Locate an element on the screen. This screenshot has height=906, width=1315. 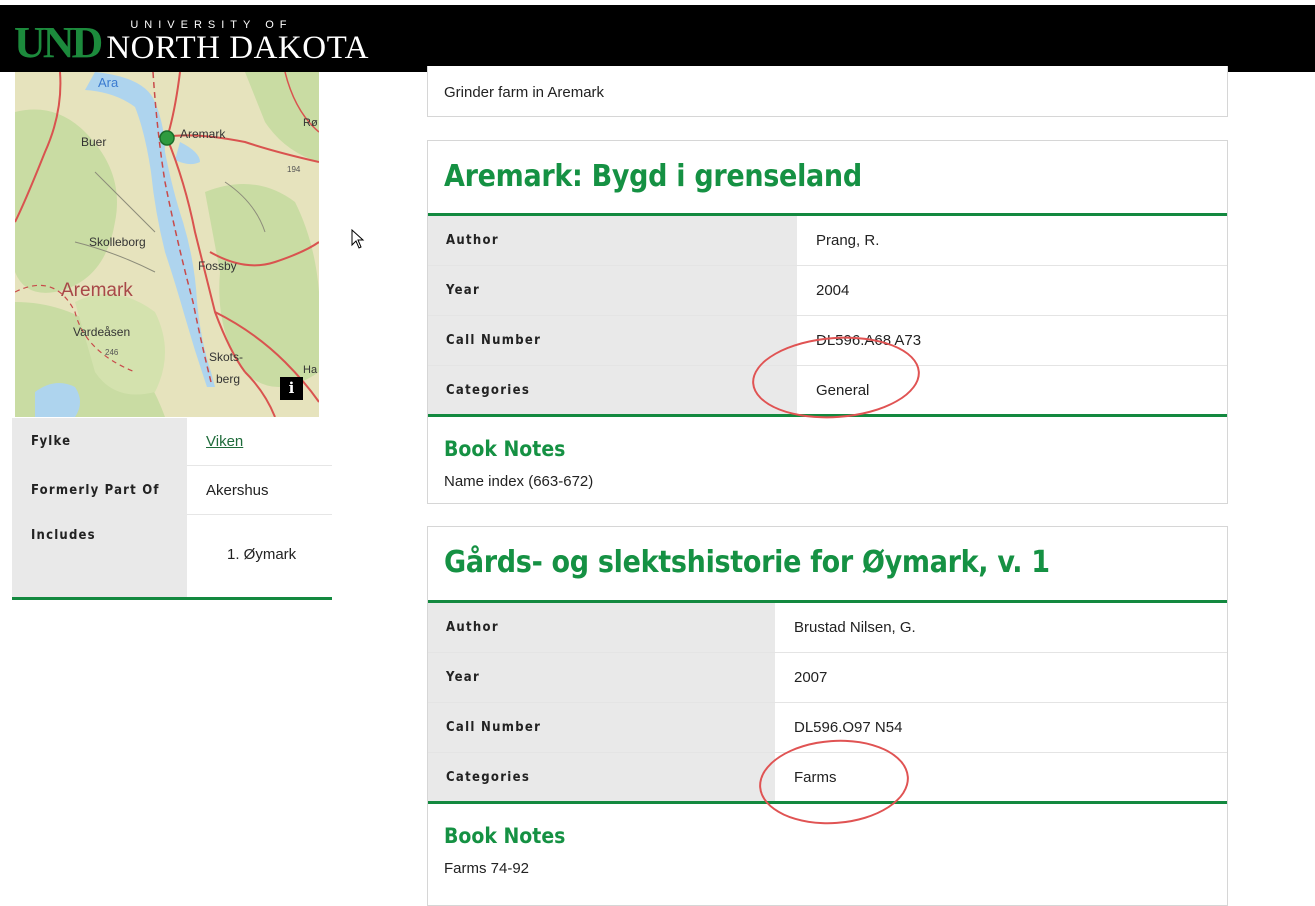
map-label-buer: Buer is located at coordinates (93, 142).